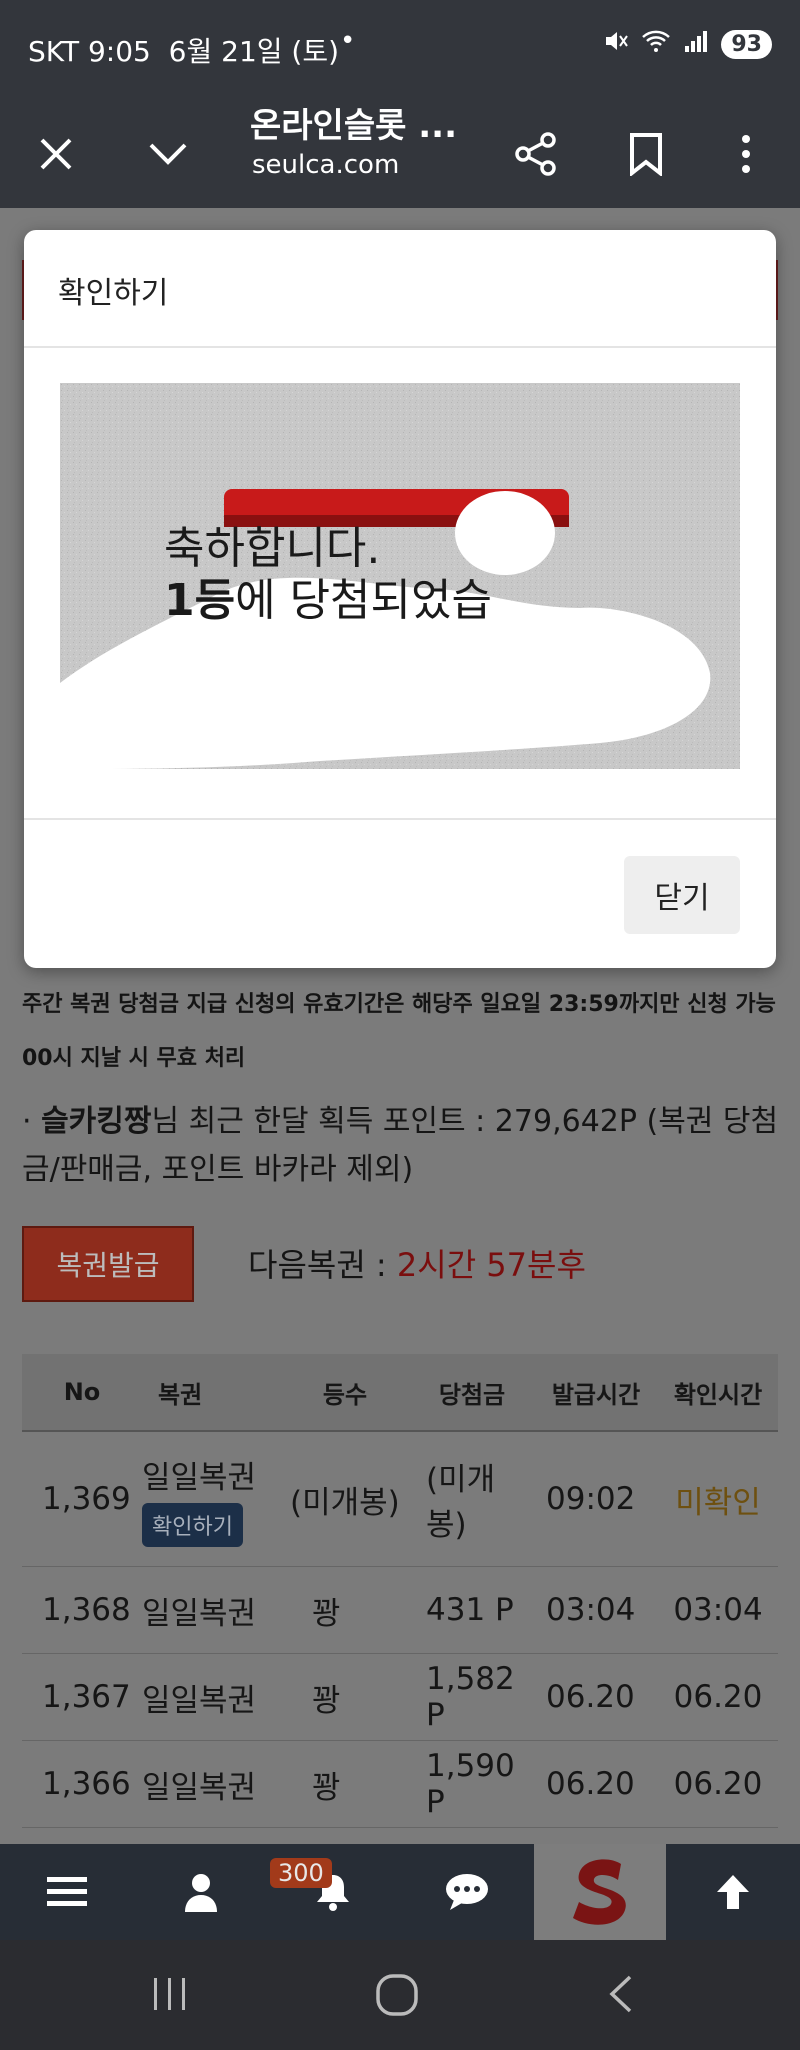 This screenshot has height=2050, width=800. Describe the element at coordinates (82, 1392) in the screenshot. I see `col-no: No` at that location.